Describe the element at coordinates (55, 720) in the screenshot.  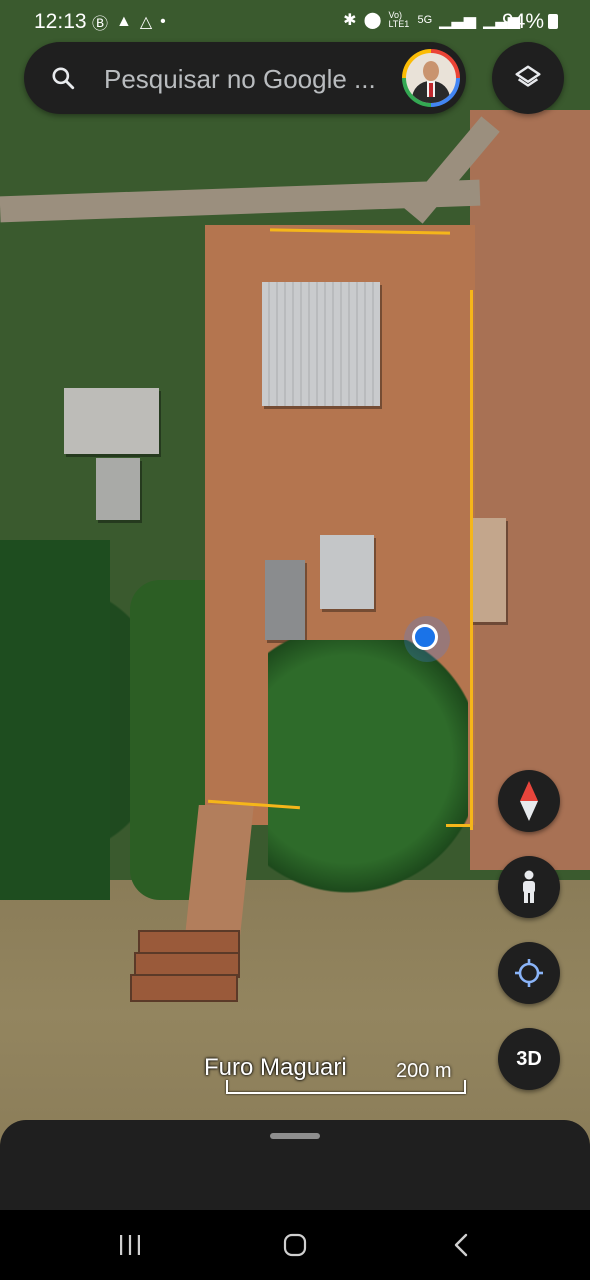
I see `forest-area` at that location.